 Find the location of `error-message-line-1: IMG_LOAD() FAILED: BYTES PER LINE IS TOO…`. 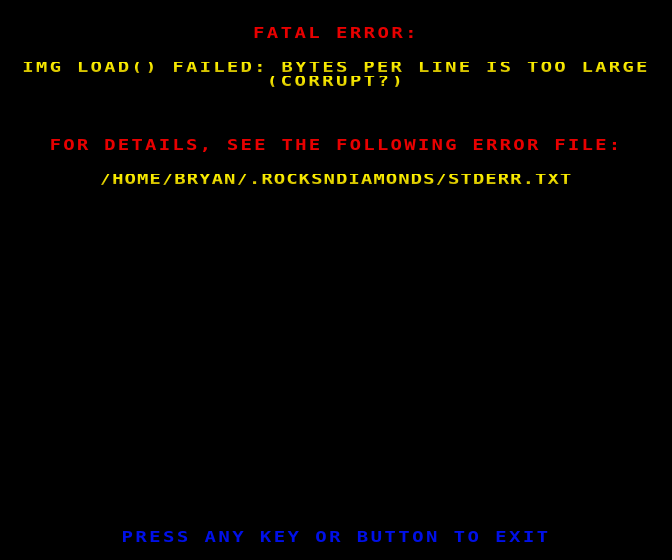

error-message-line-1: IMG_LOAD() FAILED: BYTES PER LINE IS TOO… is located at coordinates (336, 67).